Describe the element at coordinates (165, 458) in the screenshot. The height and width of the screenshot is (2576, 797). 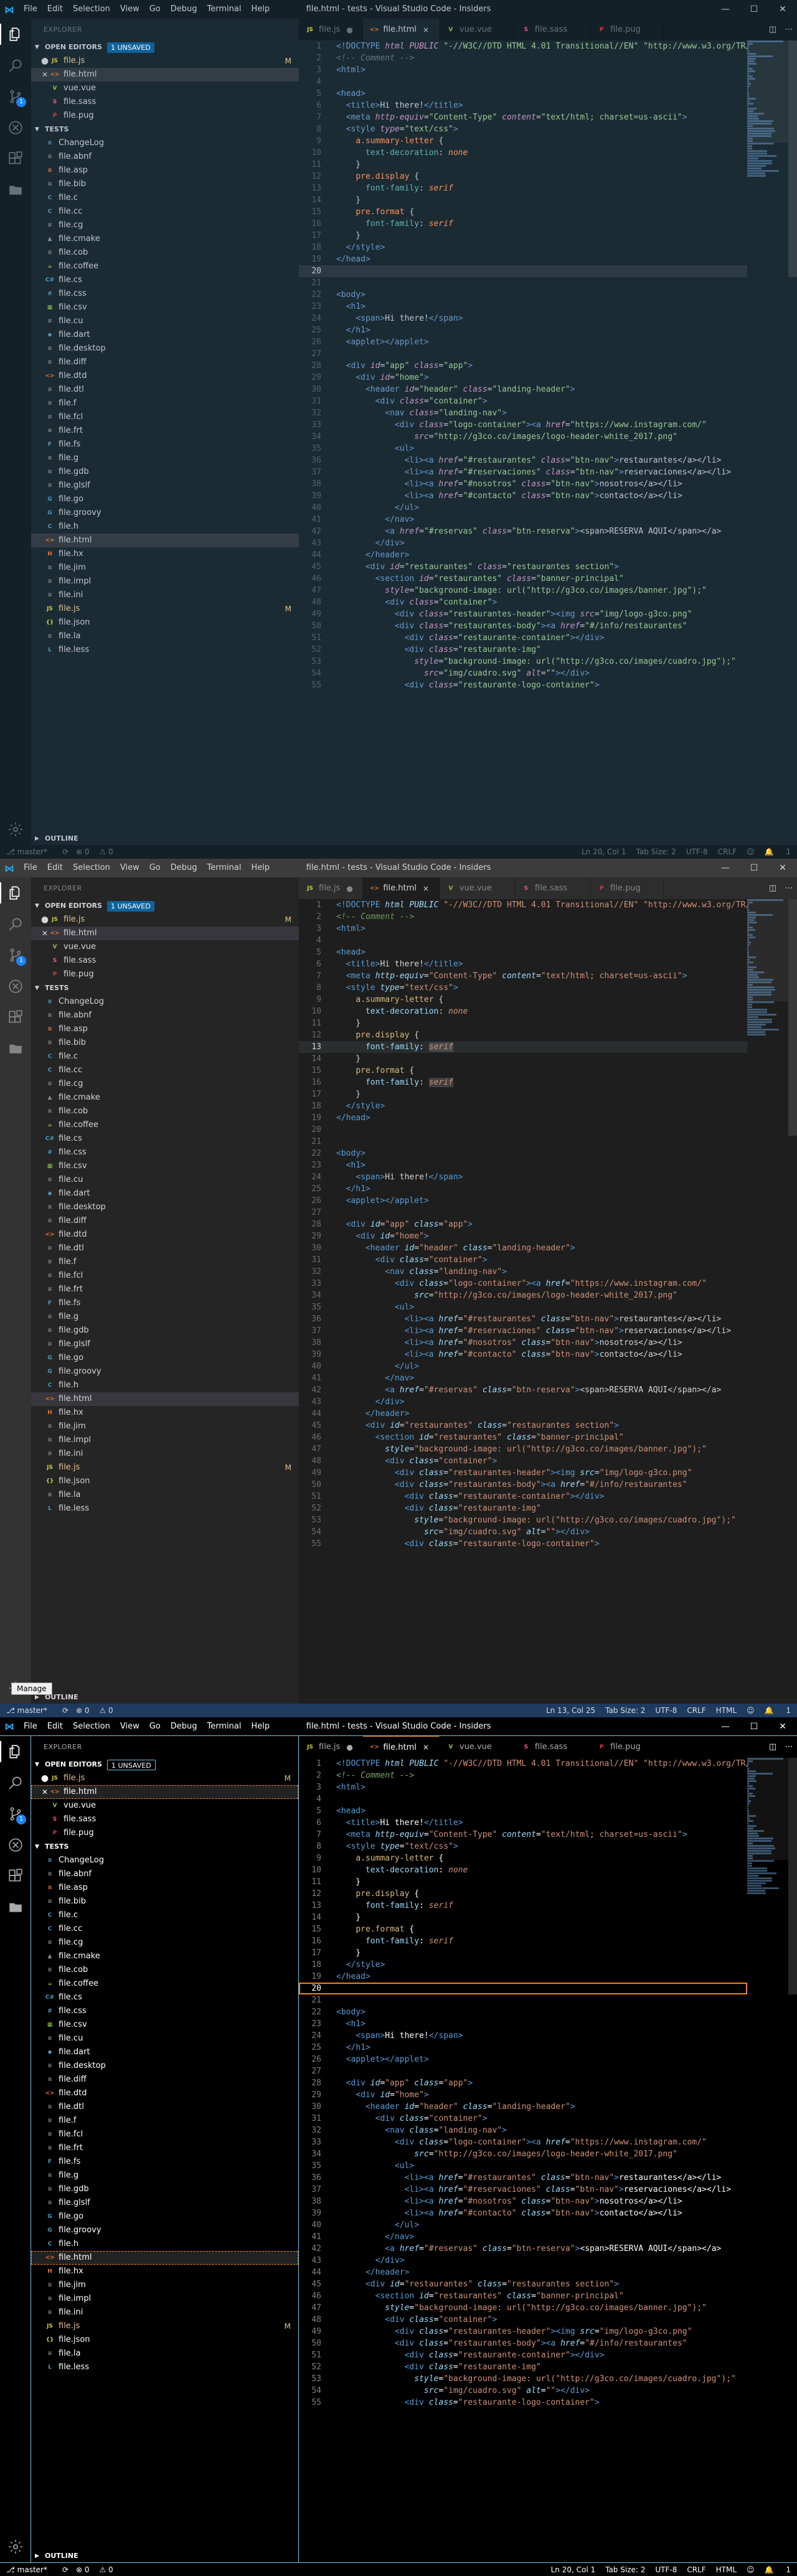
I see `file-tree-item: ≡ file.g` at that location.